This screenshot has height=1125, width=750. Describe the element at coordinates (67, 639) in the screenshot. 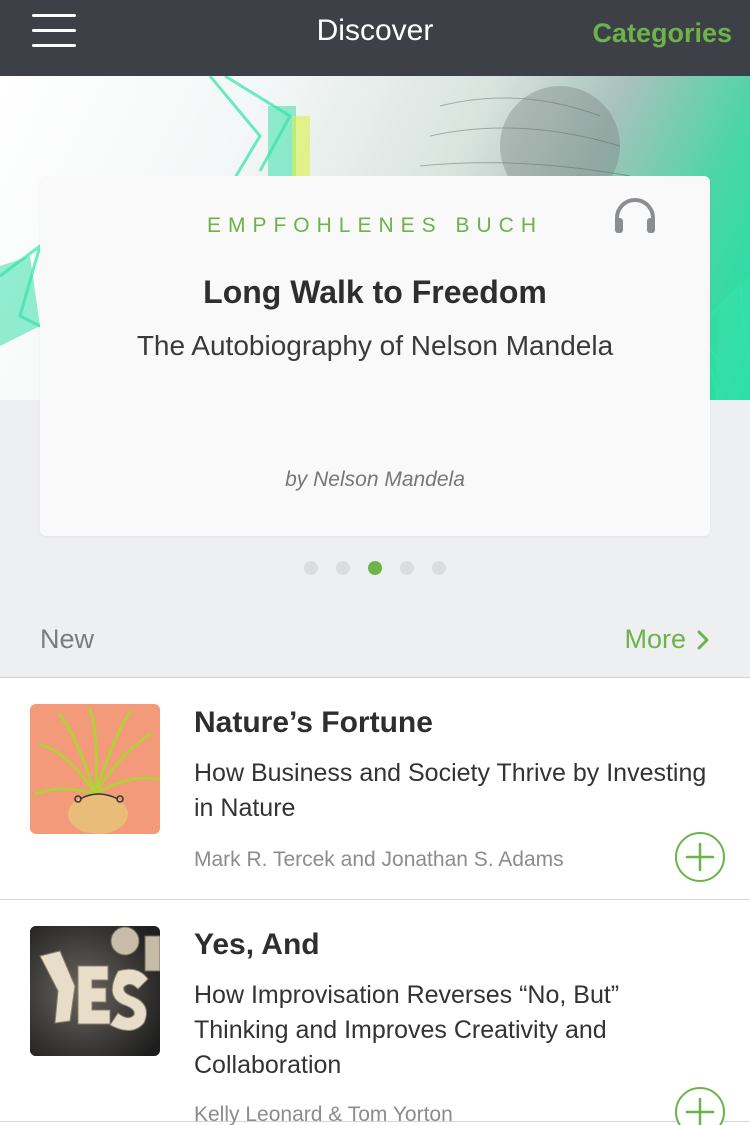

I see `section-title: New` at that location.